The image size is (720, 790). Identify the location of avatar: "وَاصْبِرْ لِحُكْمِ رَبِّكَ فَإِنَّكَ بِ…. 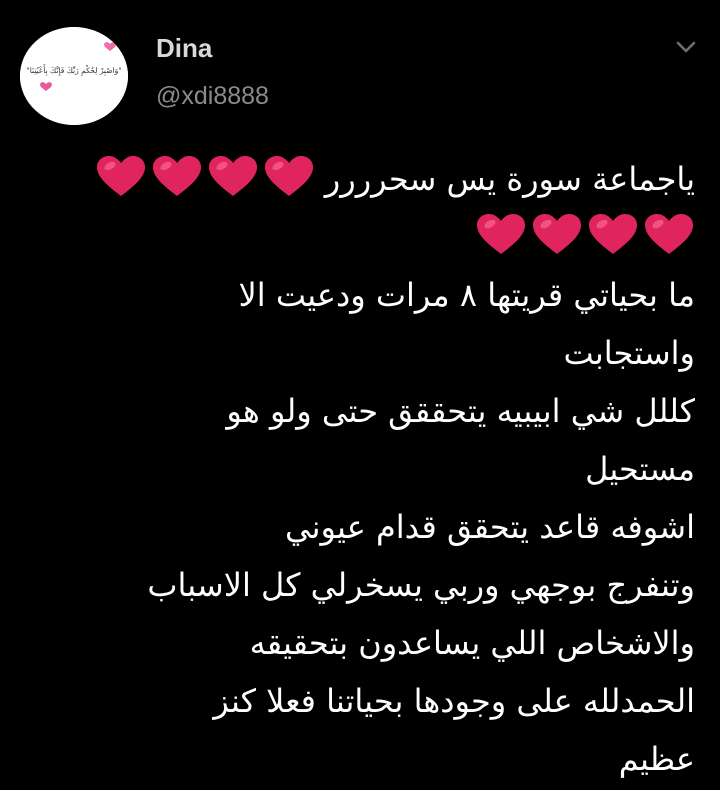
(74, 76).